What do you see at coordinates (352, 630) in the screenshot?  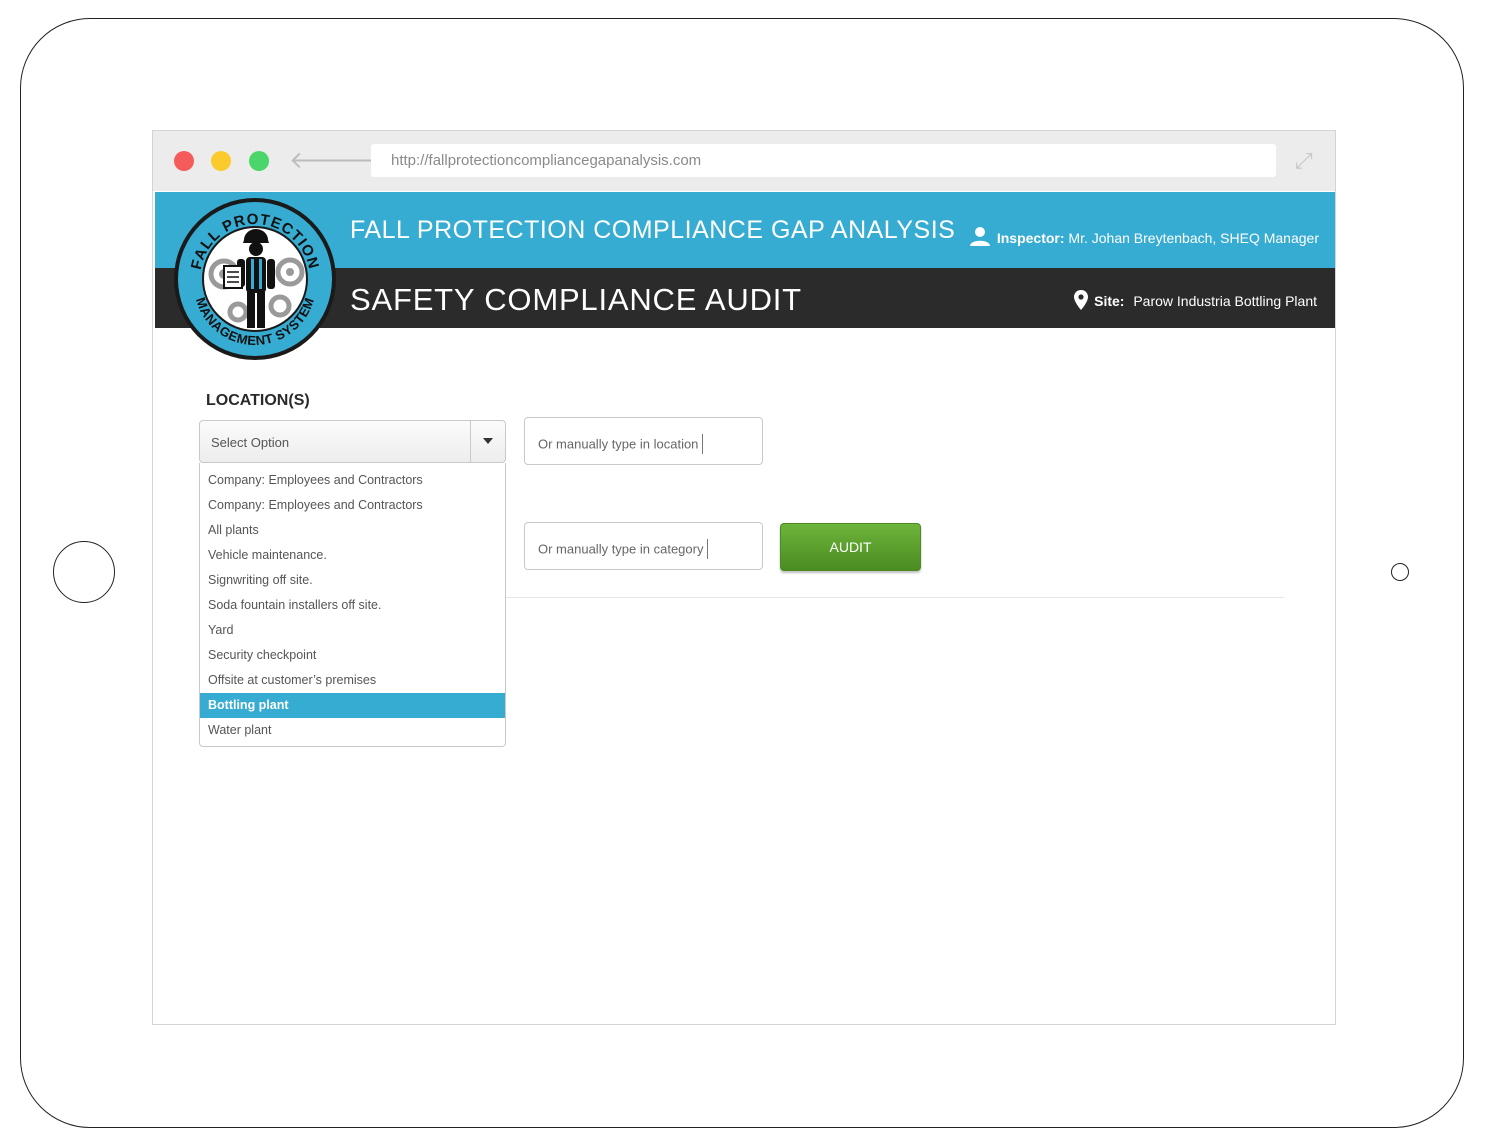 I see `dropdown-option: Yard` at bounding box center [352, 630].